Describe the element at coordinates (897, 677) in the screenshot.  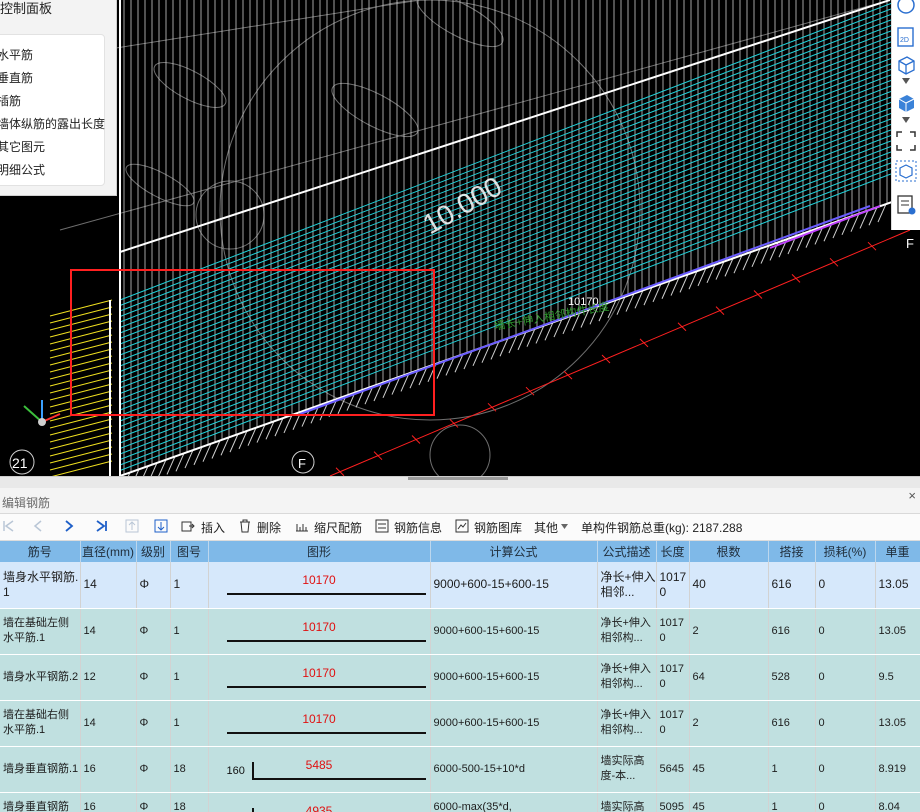
I see `cell-unit-weight: 9.5` at that location.